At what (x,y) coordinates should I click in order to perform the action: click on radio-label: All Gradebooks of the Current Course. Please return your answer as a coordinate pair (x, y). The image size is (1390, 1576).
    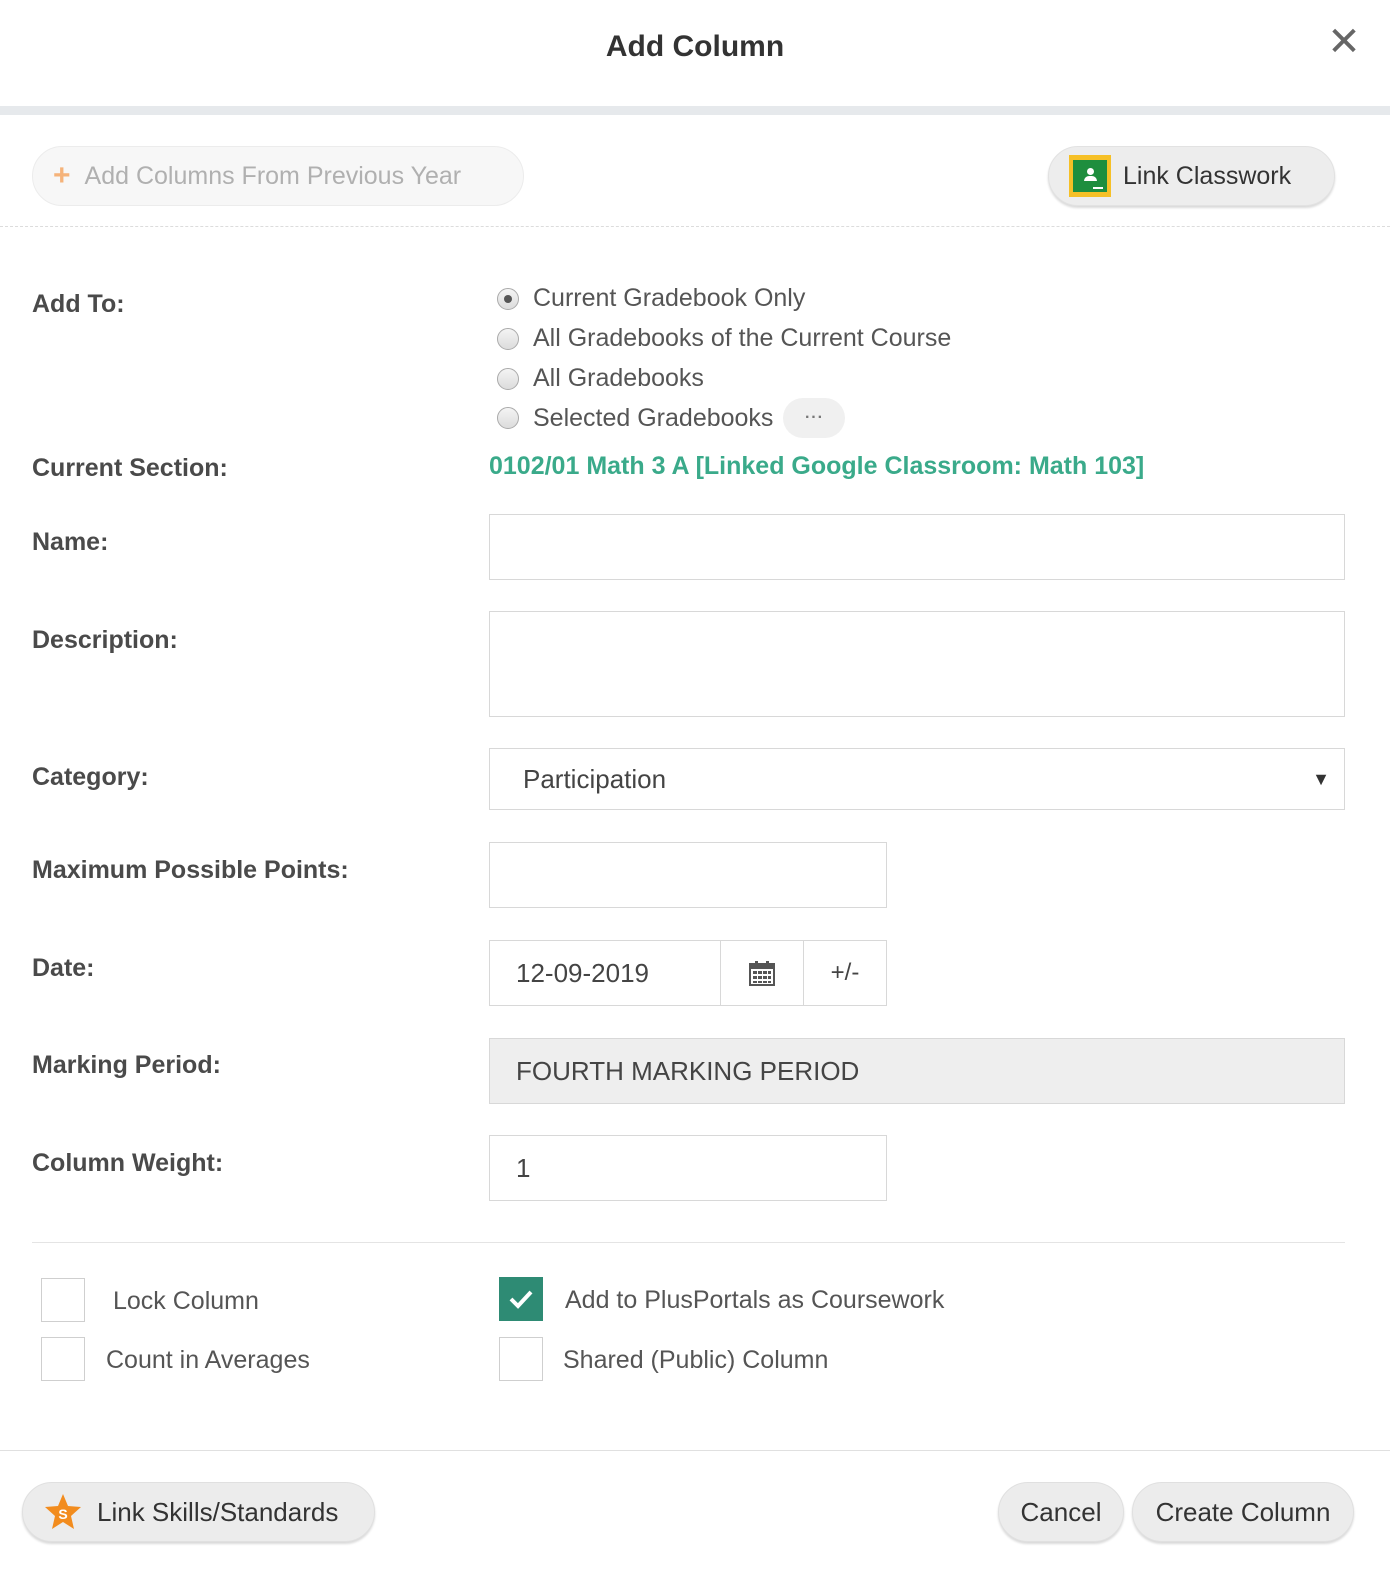
    Looking at the image, I should click on (742, 338).